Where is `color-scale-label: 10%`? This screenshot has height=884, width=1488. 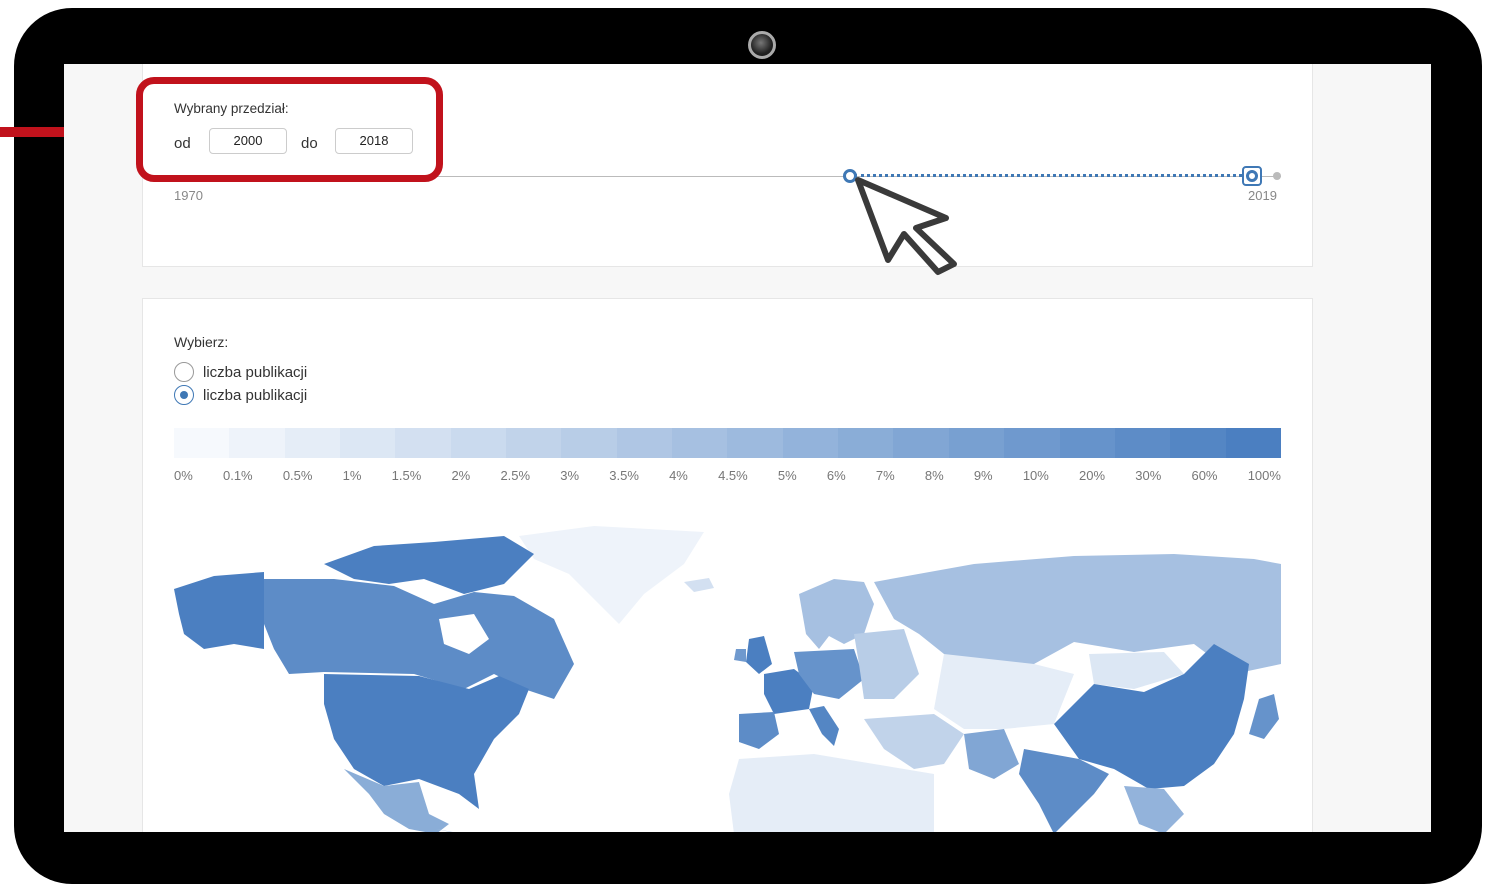 color-scale-label: 10% is located at coordinates (1035, 475).